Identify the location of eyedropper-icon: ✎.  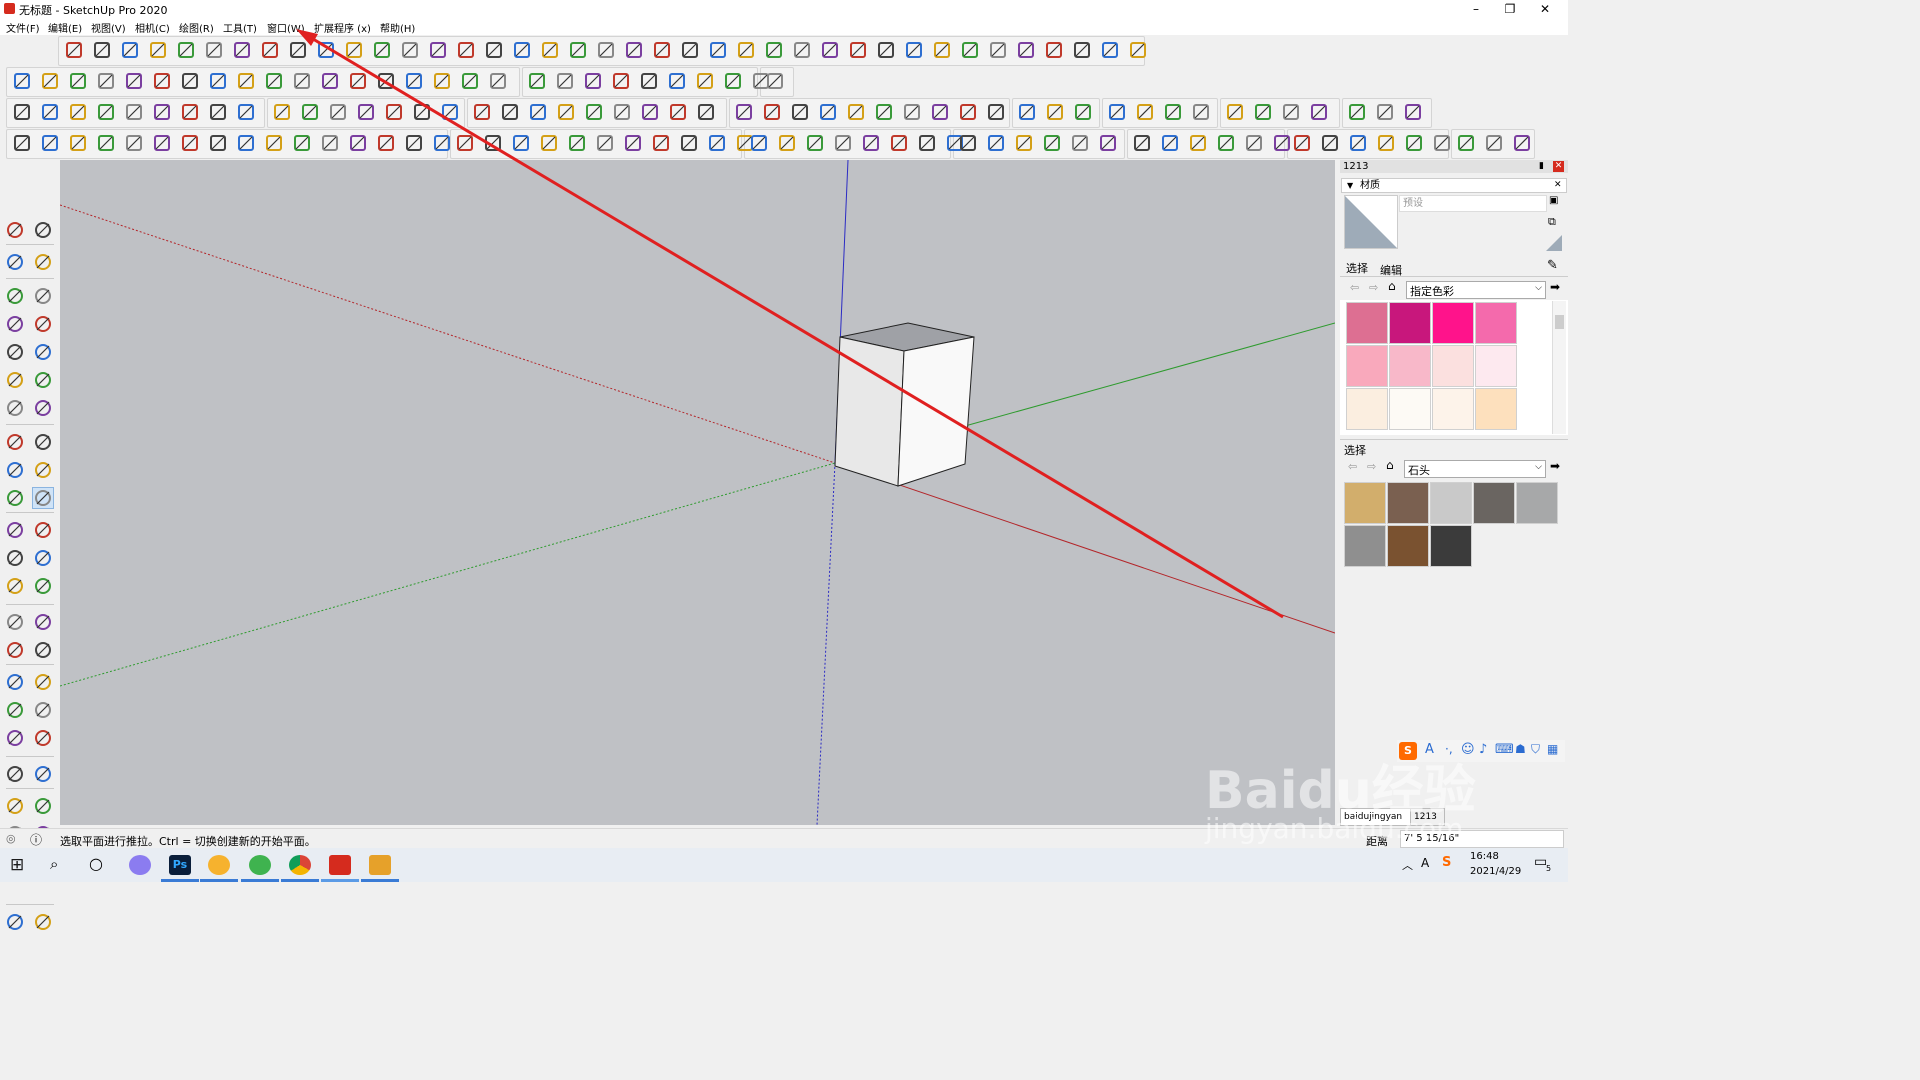
(1552, 265).